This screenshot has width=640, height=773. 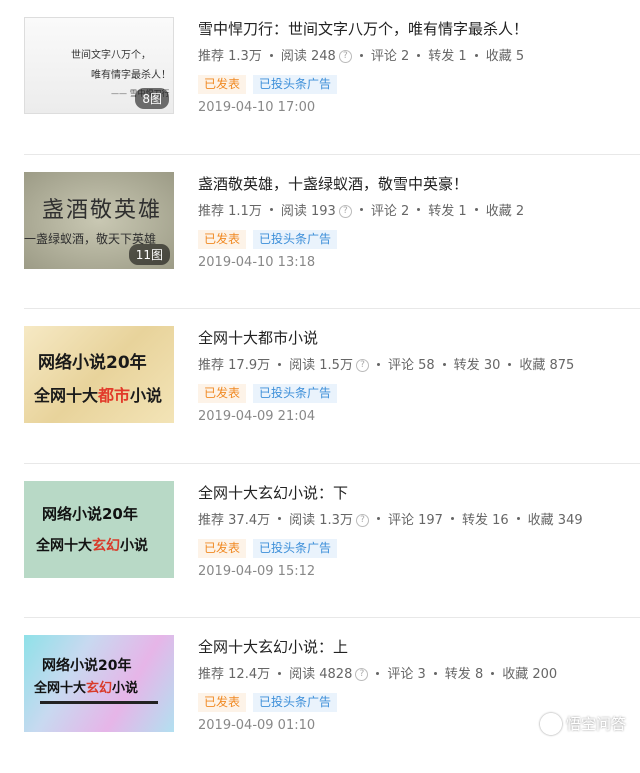 I want to click on publish-time: 2019-04-10 17:00, so click(x=257, y=107).